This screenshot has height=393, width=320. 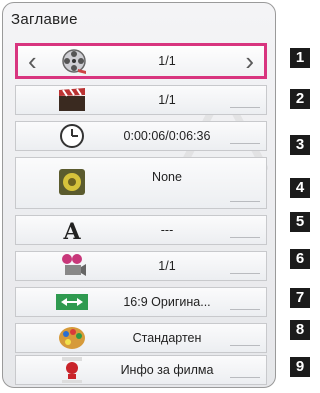 What do you see at coordinates (72, 266) in the screenshot?
I see `camera-angle-icon` at bounding box center [72, 266].